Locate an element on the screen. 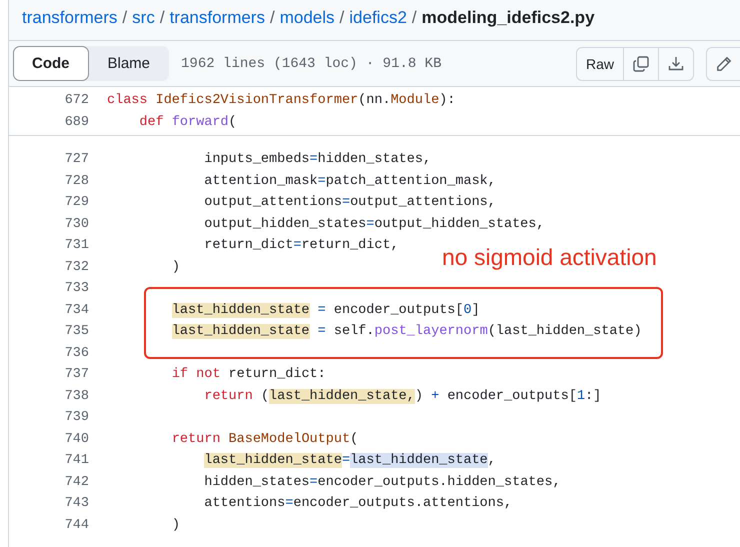 This screenshot has width=740, height=547. line-number: 738 is located at coordinates (77, 396).